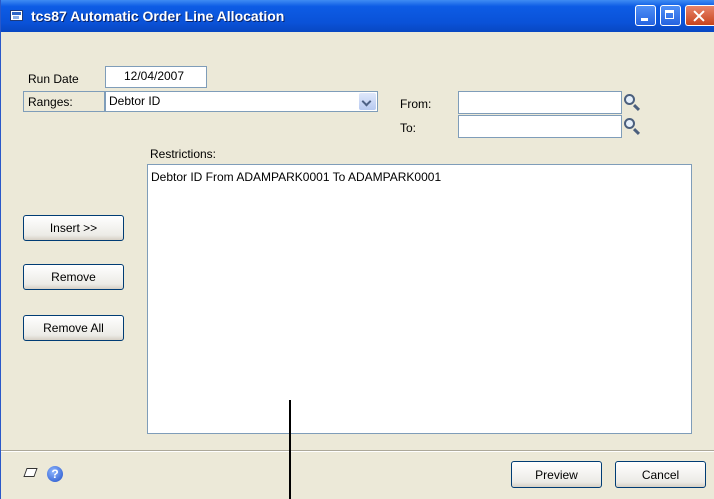 The image size is (714, 499). What do you see at coordinates (367, 101) in the screenshot?
I see `chevron-down-icon` at bounding box center [367, 101].